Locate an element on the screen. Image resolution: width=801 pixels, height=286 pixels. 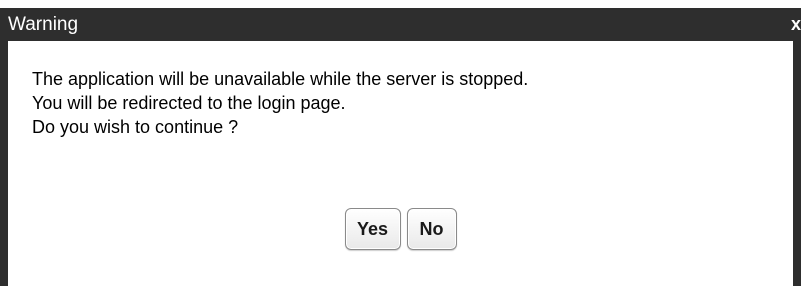
dialog-titlebar: Warning x is located at coordinates (400, 24).